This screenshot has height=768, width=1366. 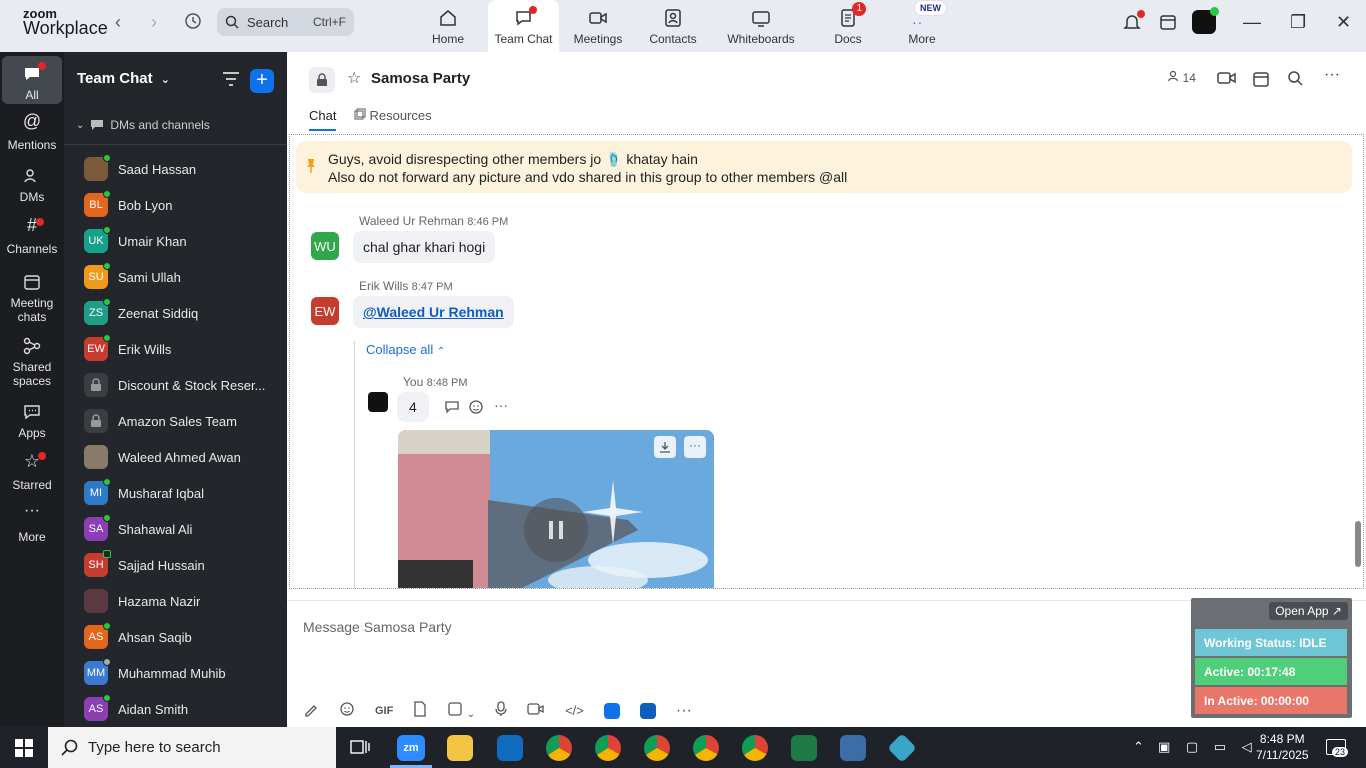 I want to click on file-explorer-icon, so click(x=460, y=748).